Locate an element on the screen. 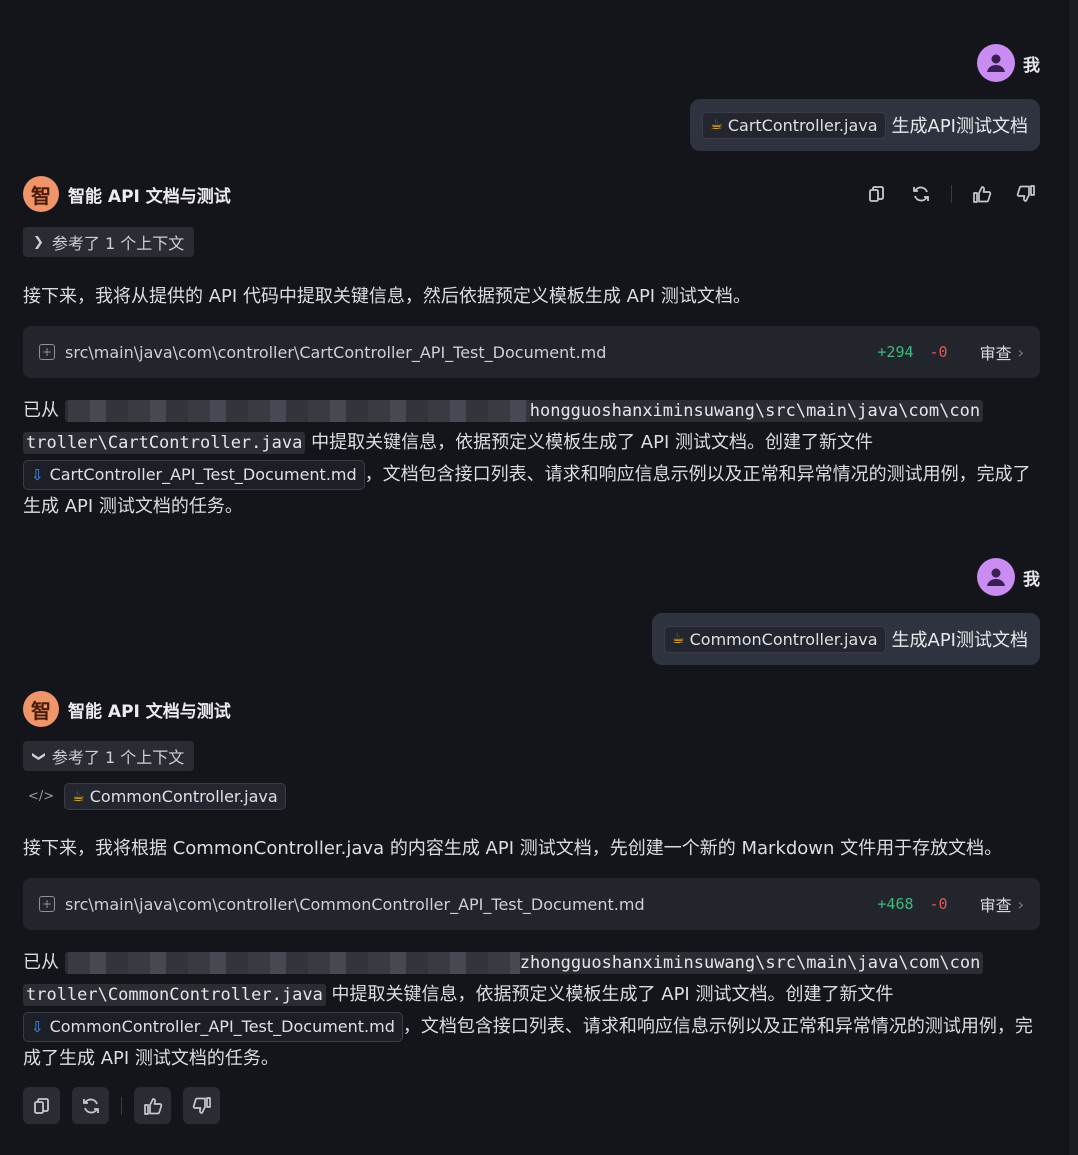  user-message-bubble: ☕ CommonController.java 生成API测试文档 is located at coordinates (846, 639).